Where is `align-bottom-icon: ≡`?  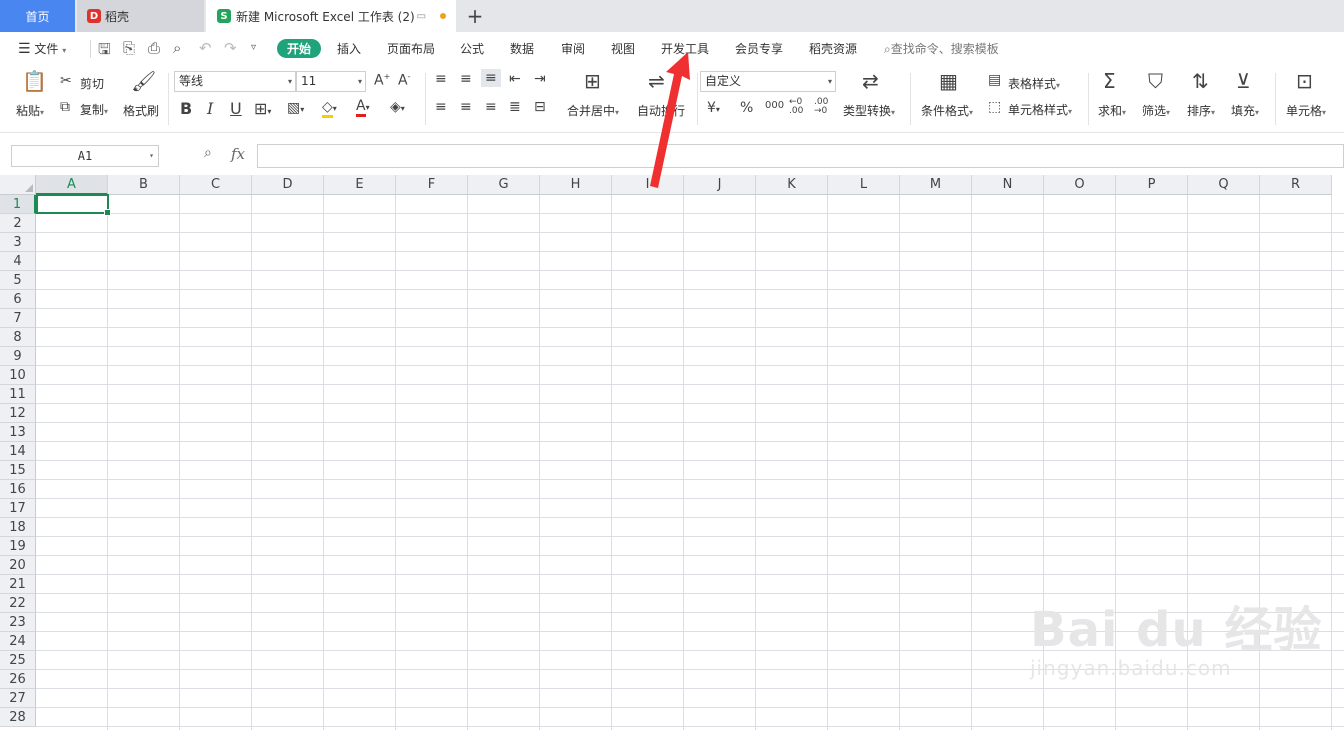
align-bottom-icon: ≡ is located at coordinates (491, 78).